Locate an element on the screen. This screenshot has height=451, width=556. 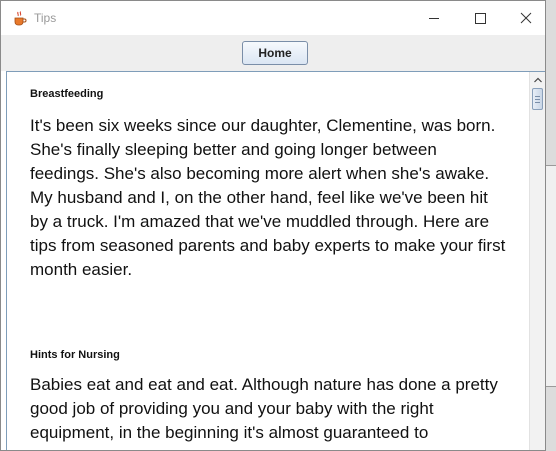
java-cup-icon is located at coordinates (20, 18).